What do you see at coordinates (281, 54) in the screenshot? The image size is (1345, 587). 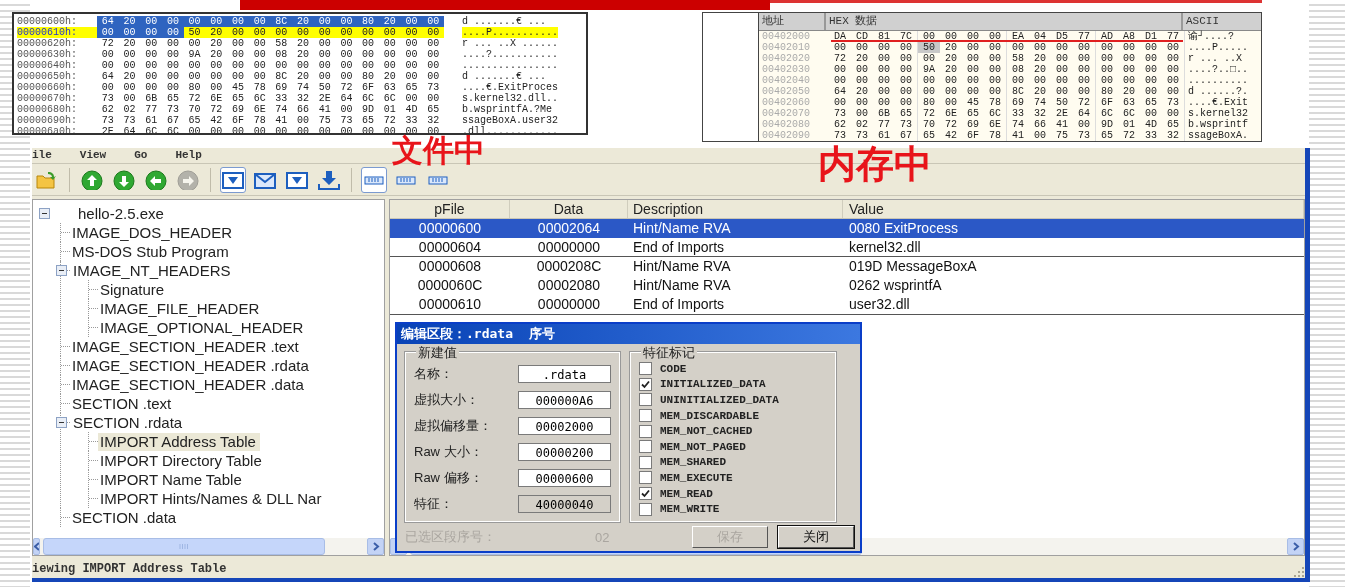 I see `hex-byte: 08` at bounding box center [281, 54].